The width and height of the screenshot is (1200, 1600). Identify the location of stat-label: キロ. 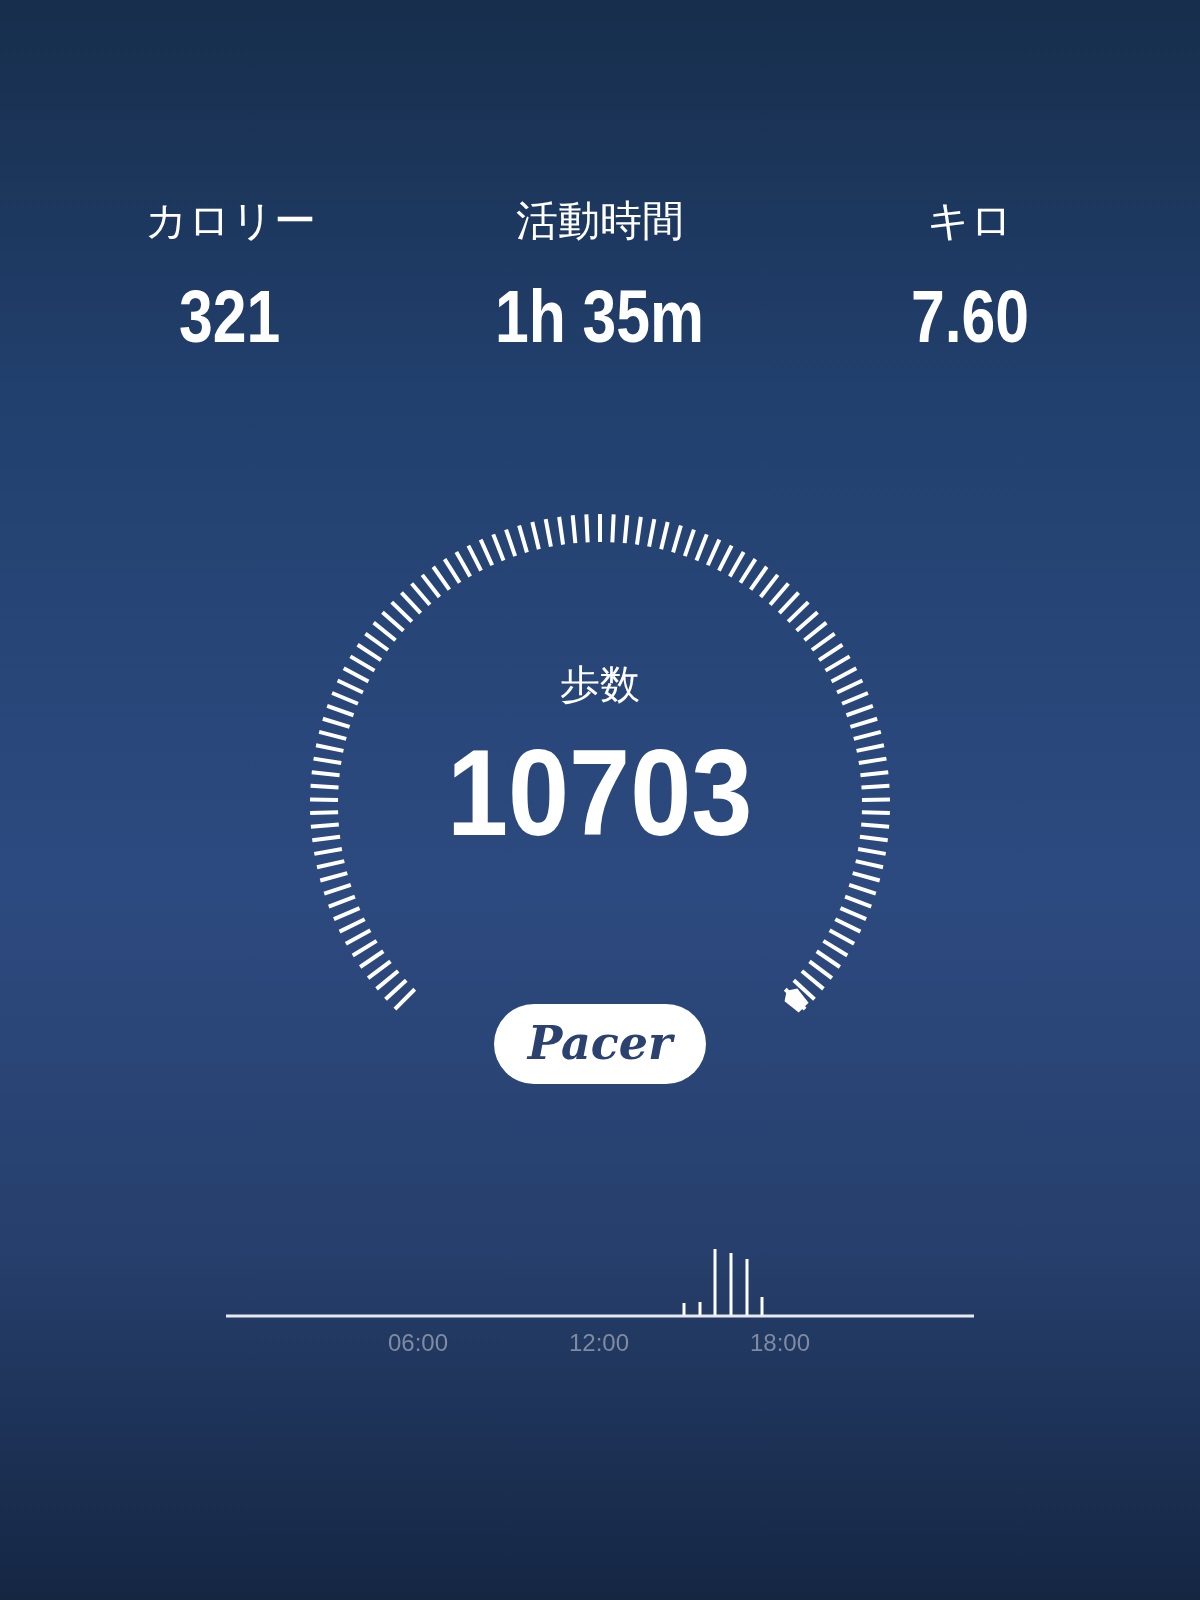
(970, 221).